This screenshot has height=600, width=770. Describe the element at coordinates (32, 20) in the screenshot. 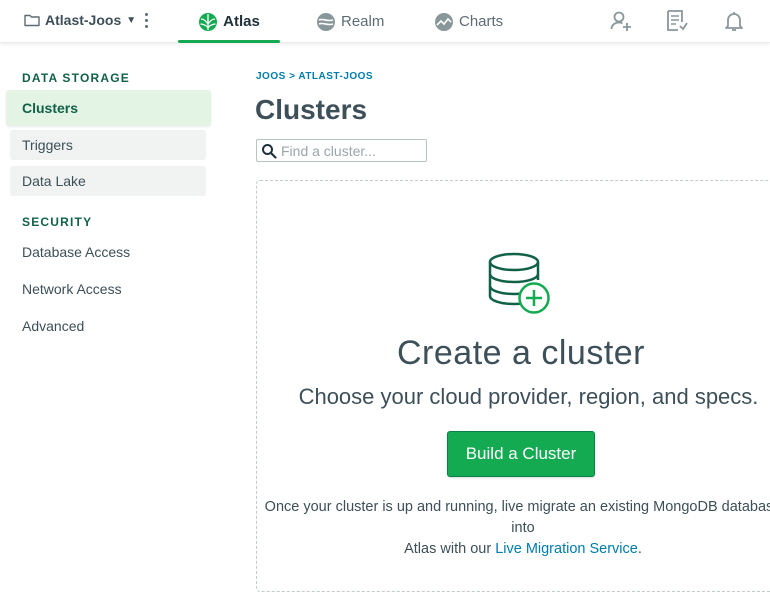

I see `folder-icon` at that location.